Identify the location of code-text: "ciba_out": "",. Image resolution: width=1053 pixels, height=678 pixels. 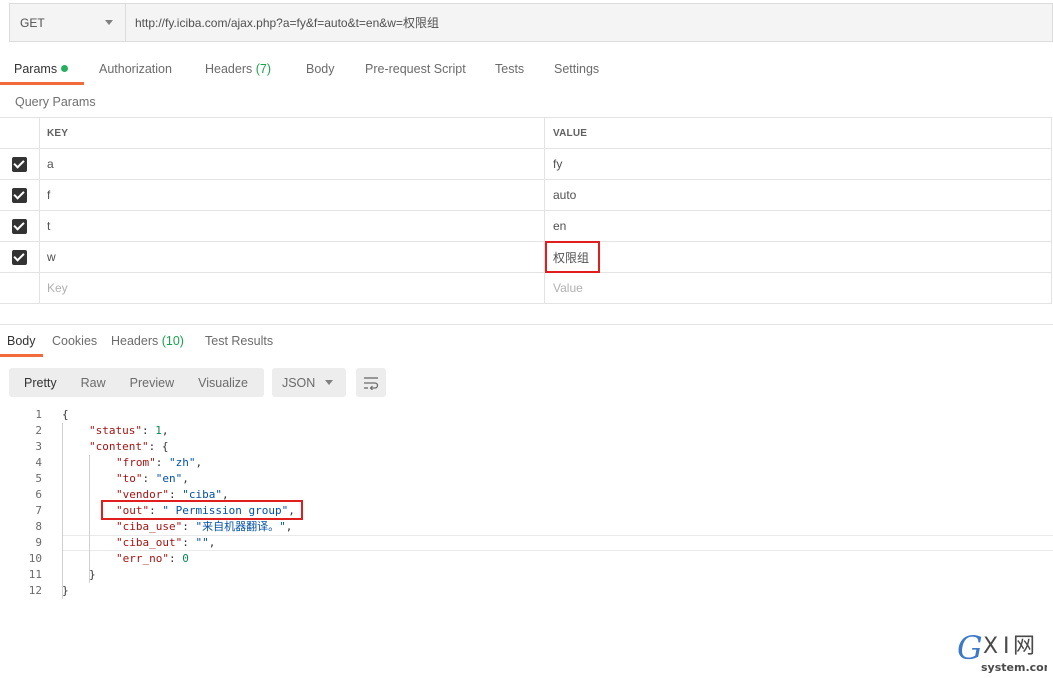
(166, 542).